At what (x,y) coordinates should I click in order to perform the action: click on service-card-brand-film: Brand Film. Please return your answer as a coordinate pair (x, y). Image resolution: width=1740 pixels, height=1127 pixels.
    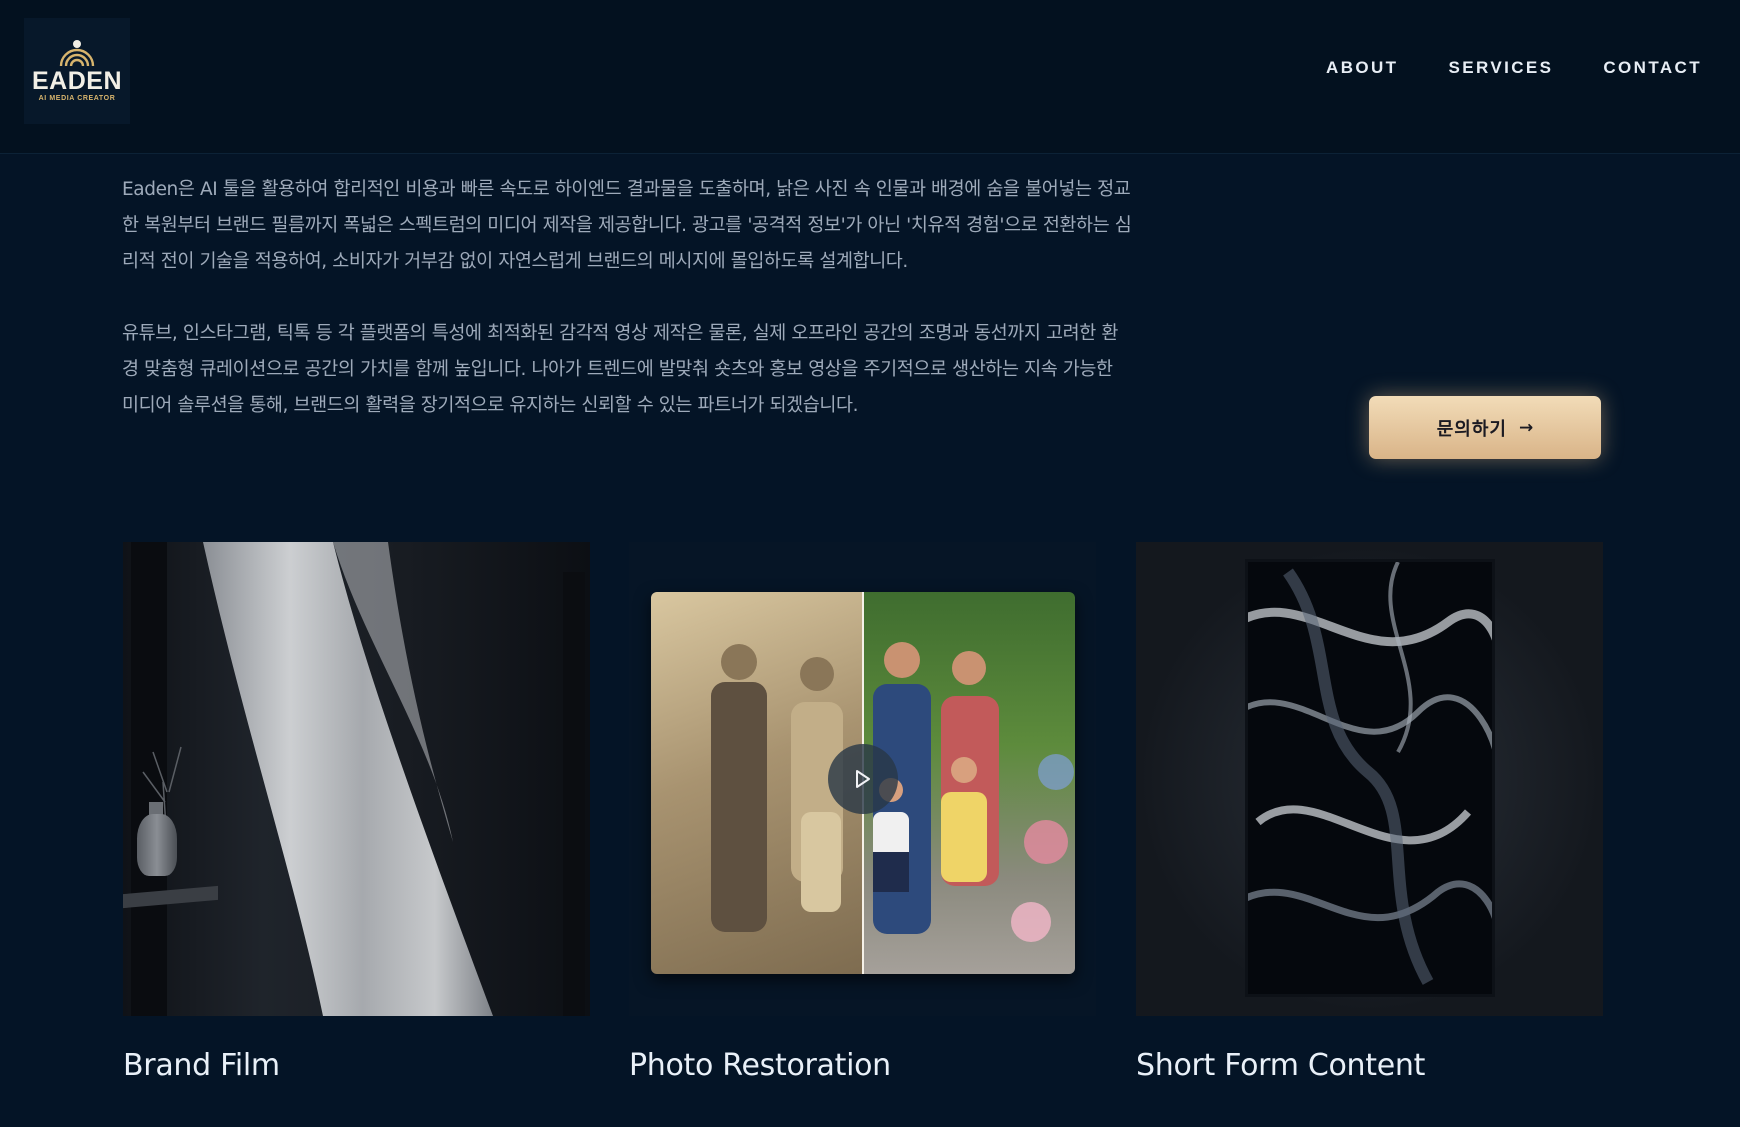
    Looking at the image, I should click on (356, 812).